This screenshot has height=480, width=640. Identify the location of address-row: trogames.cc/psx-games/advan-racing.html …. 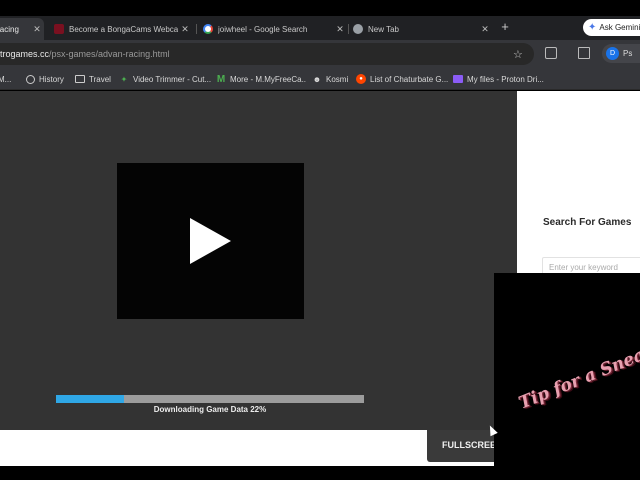
(320, 54).